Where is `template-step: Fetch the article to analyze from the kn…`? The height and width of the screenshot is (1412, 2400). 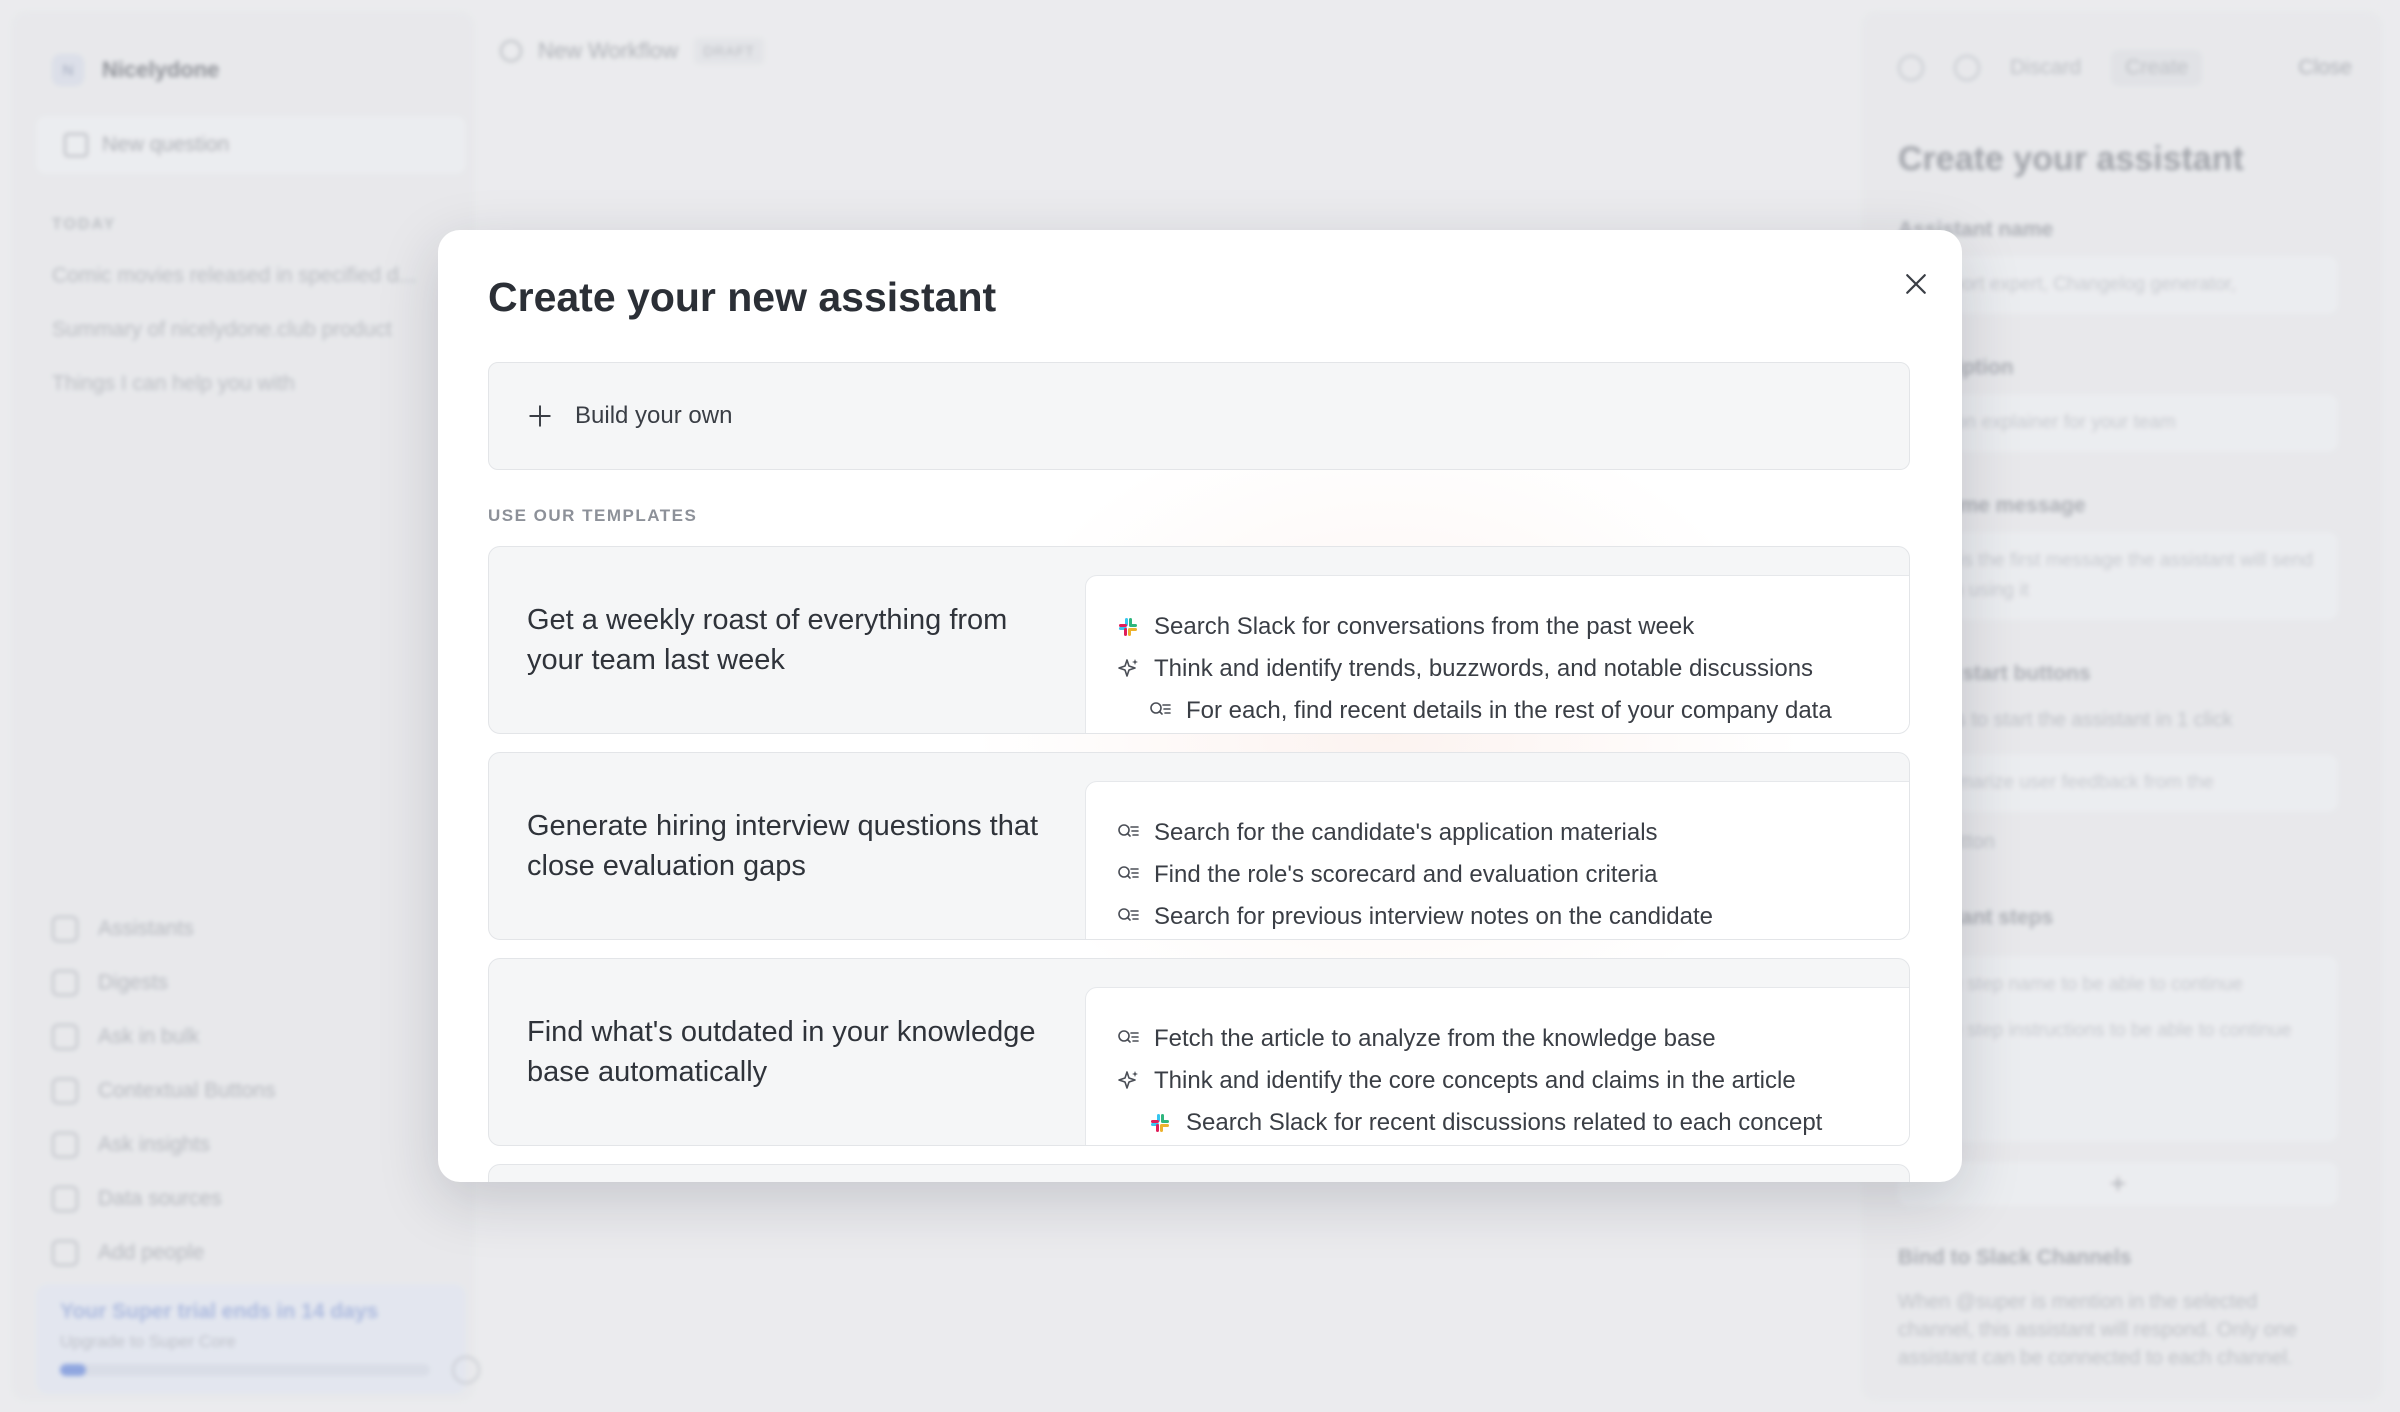 template-step: Fetch the article to analyze from the kn… is located at coordinates (1512, 1039).